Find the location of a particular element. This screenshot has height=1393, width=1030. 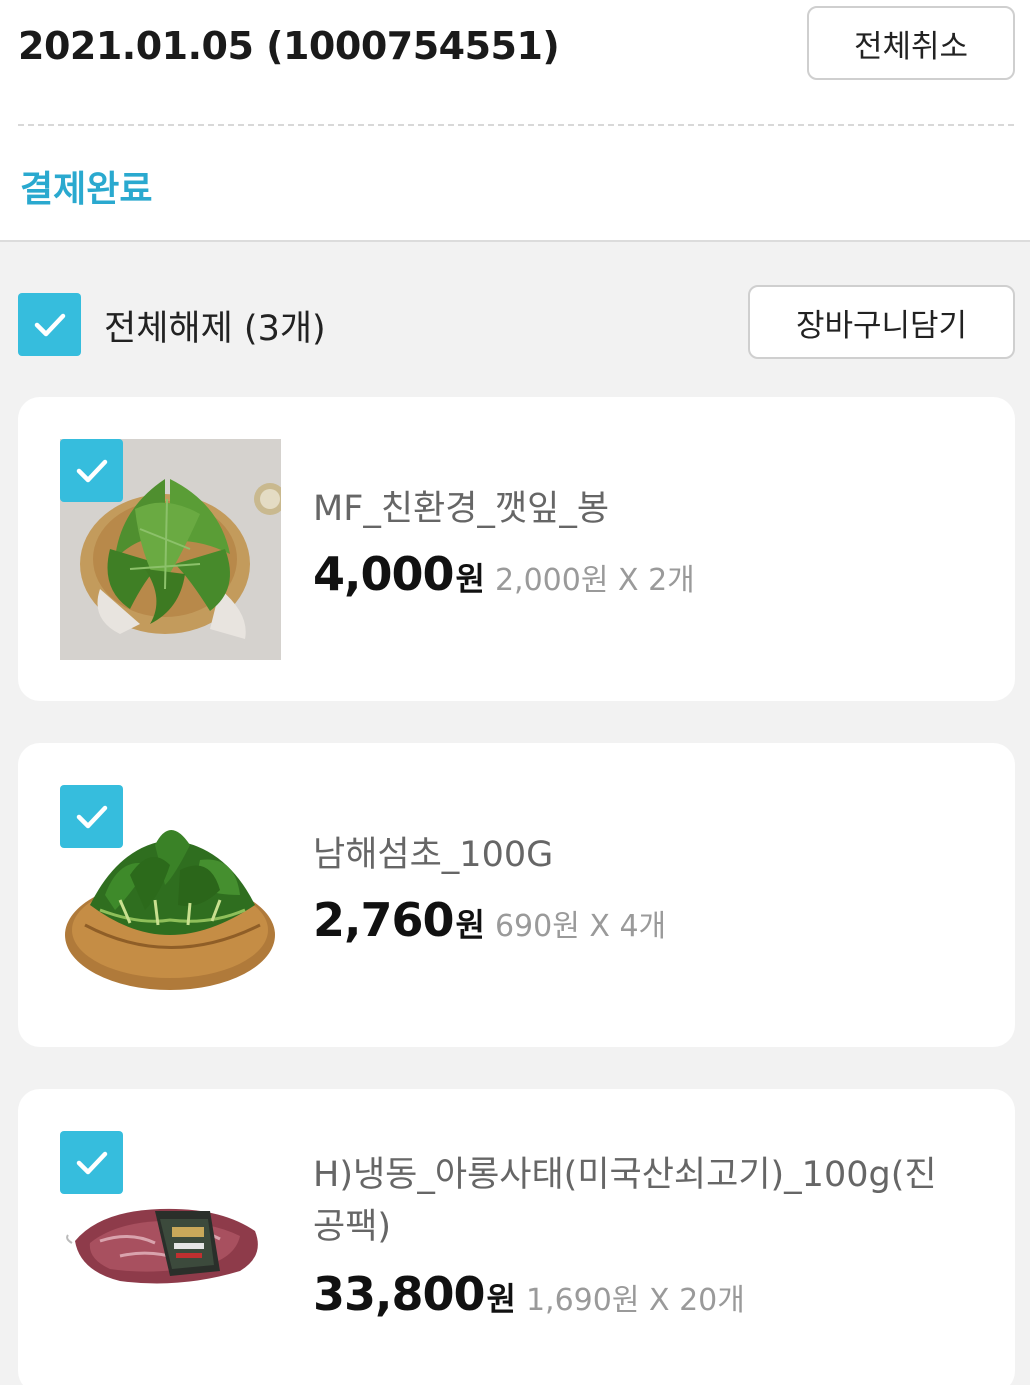

payment-status: 결제완료 is located at coordinates (86, 189).